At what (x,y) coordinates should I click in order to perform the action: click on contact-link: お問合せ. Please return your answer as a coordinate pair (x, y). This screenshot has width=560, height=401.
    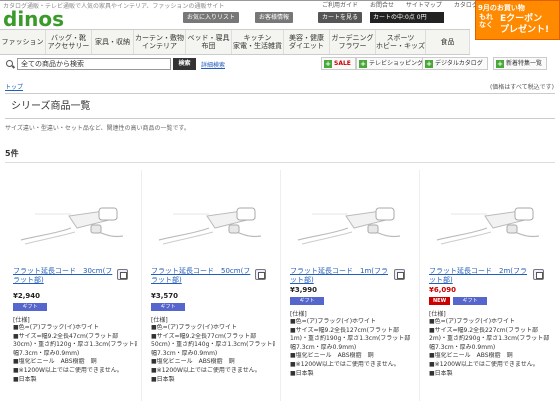
    Looking at the image, I should click on (382, 5).